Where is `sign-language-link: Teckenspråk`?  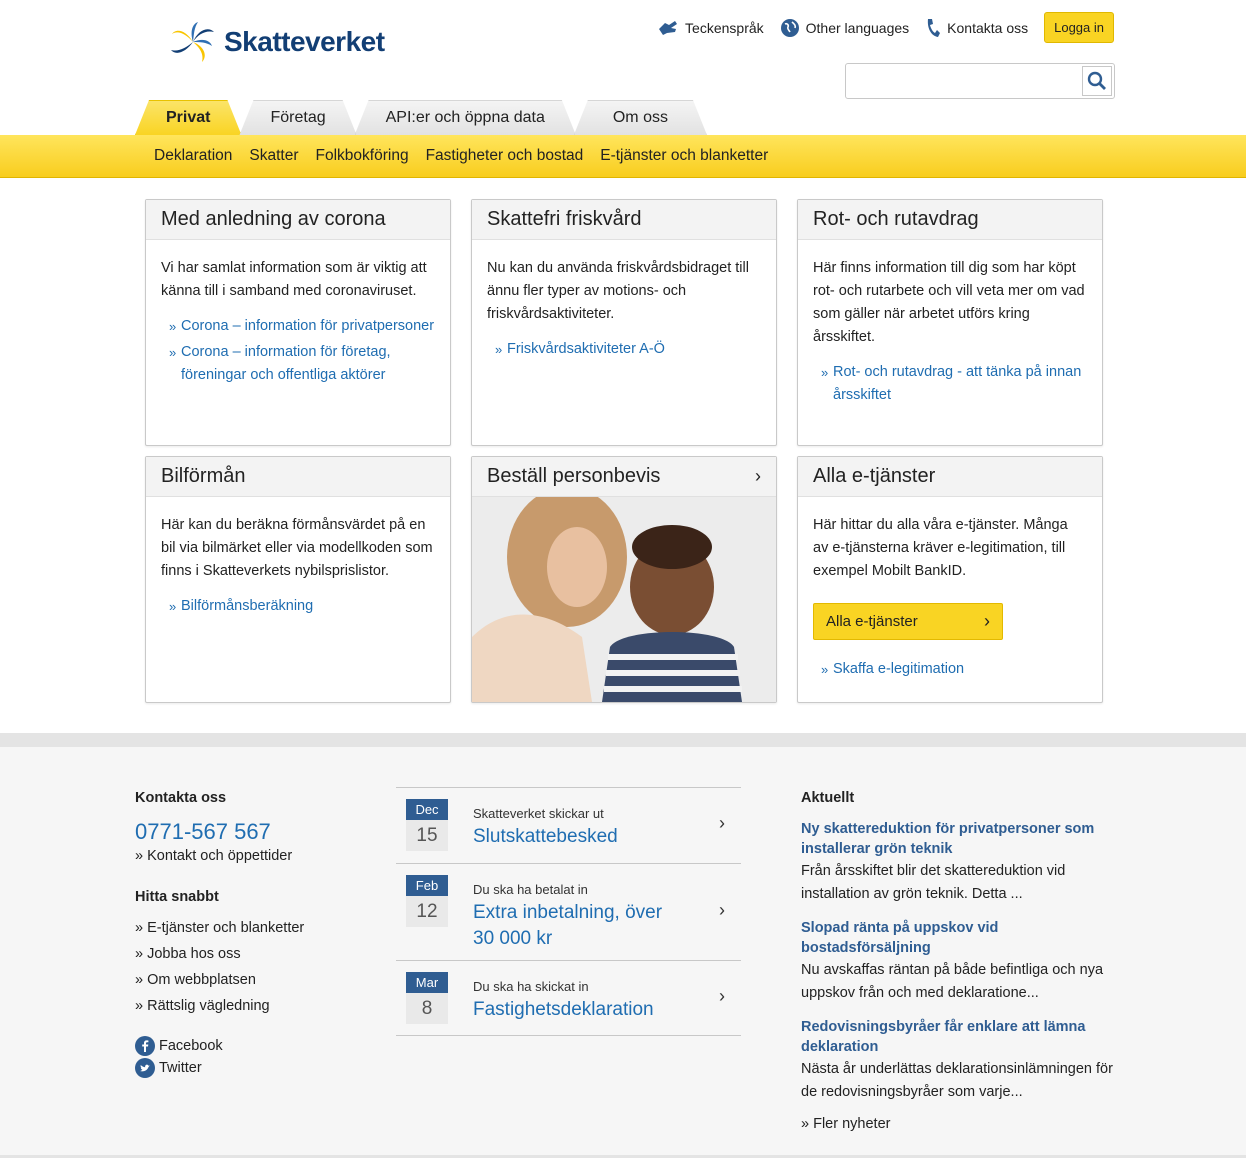
sign-language-link: Teckenspråk is located at coordinates (710, 28).